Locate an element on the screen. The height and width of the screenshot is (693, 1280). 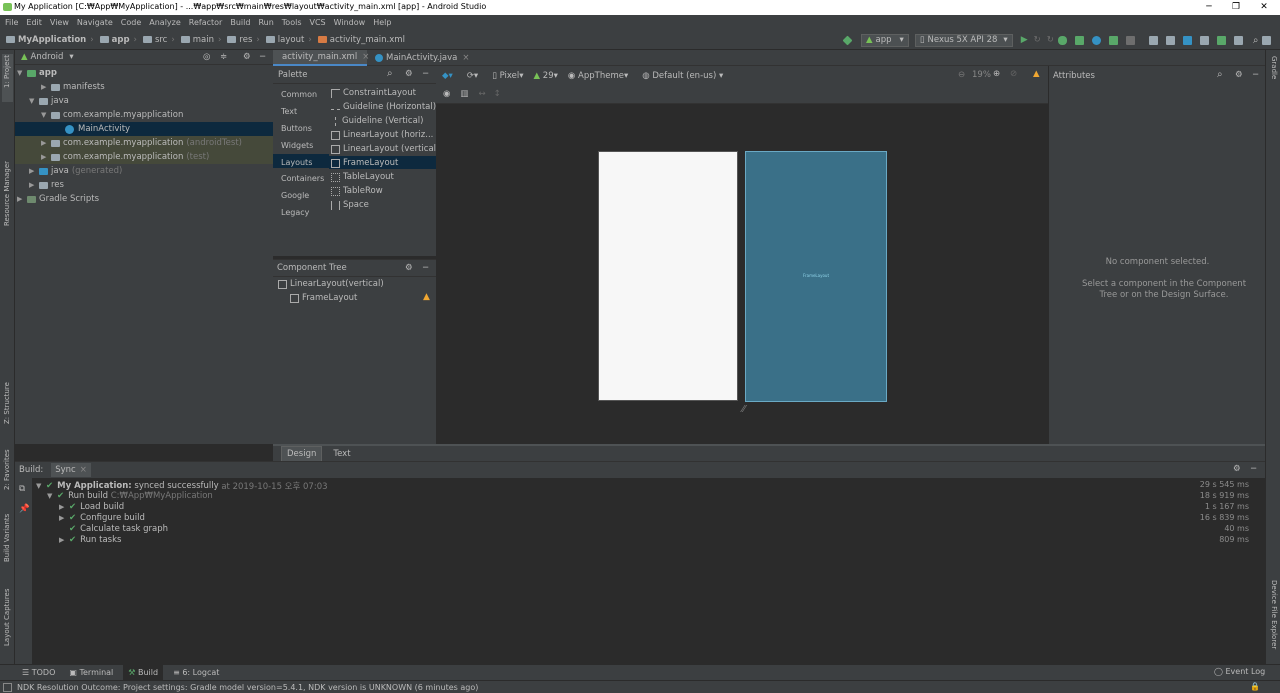
tree-item-res: ▶ res is located at coordinates (144, 185).